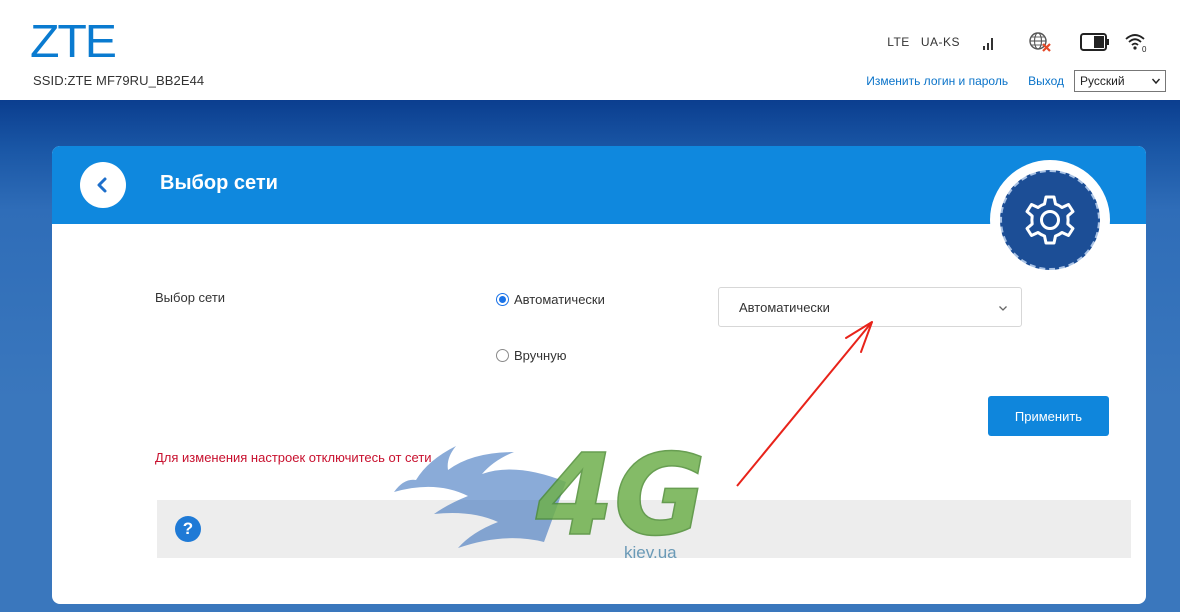 The height and width of the screenshot is (612, 1180). What do you see at coordinates (219, 183) in the screenshot?
I see `page-title: Выбор сети` at bounding box center [219, 183].